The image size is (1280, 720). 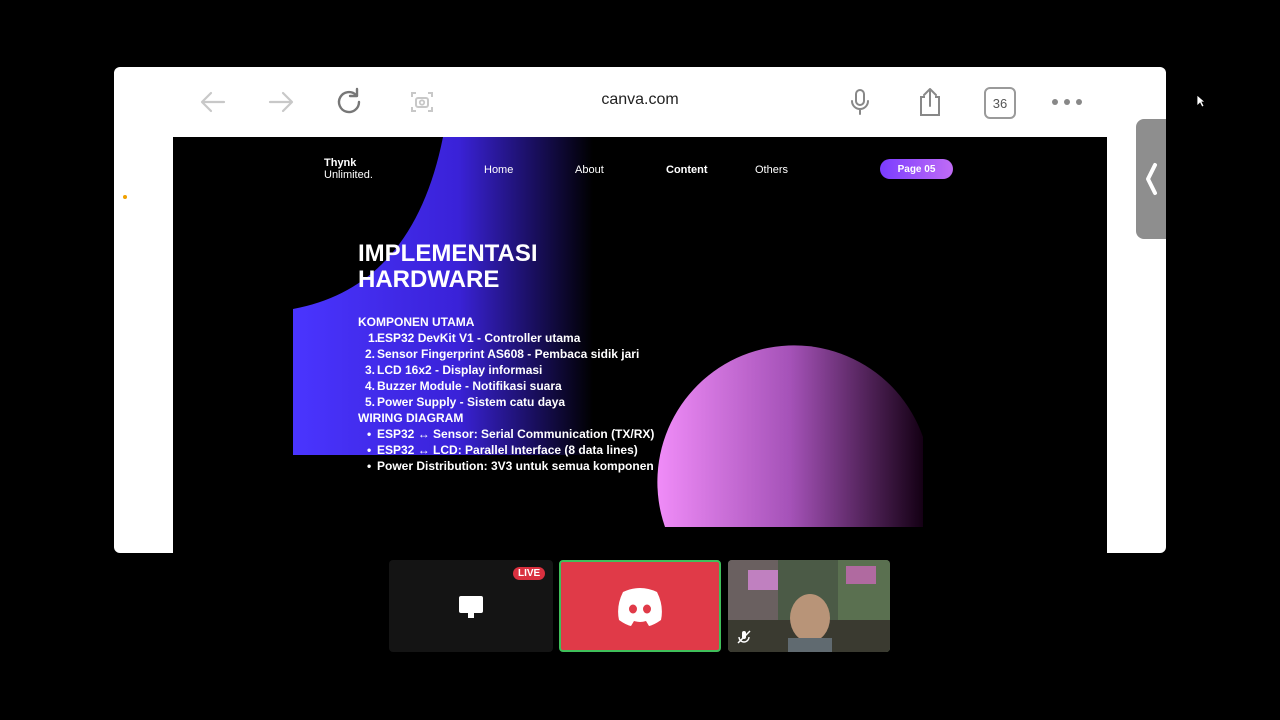 What do you see at coordinates (1151, 179) in the screenshot?
I see `side-panel-handle` at bounding box center [1151, 179].